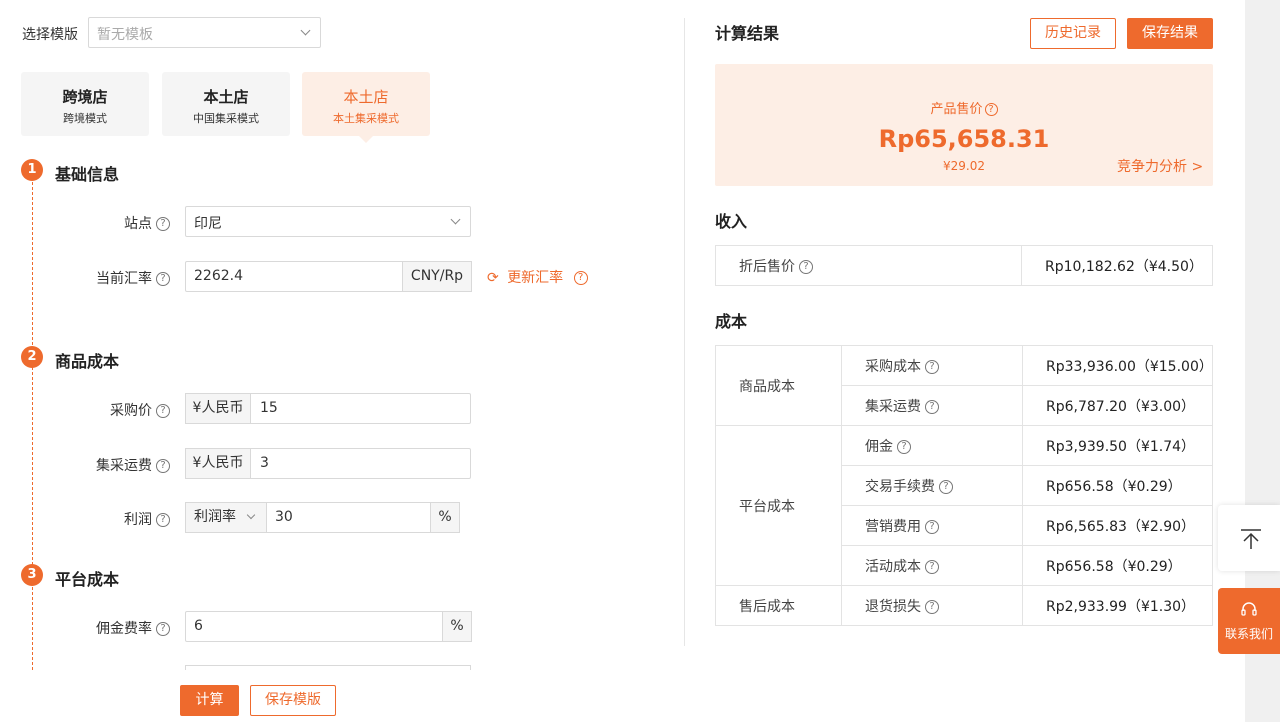  I want to click on template-select: 暂无模板, so click(204, 32).